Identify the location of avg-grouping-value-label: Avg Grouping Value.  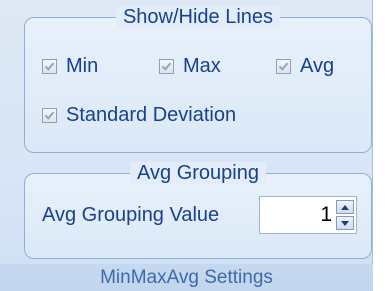
(131, 215).